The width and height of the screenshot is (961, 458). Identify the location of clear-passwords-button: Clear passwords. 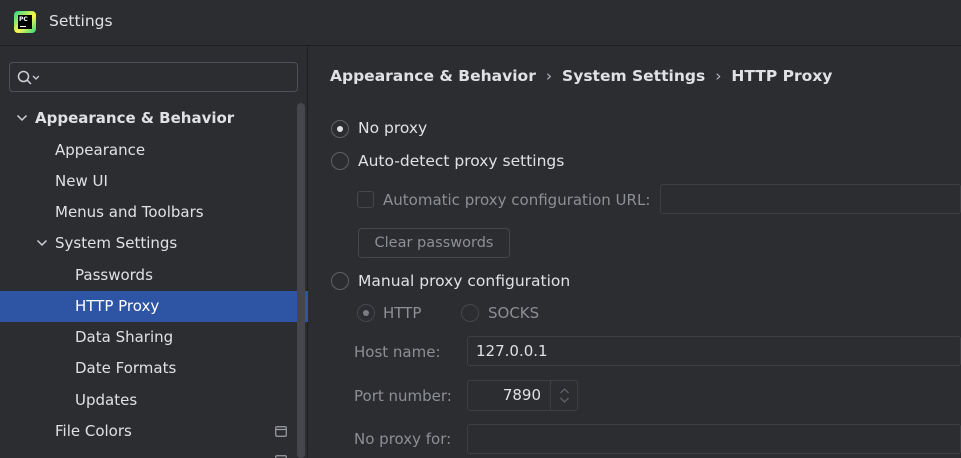
(434, 243).